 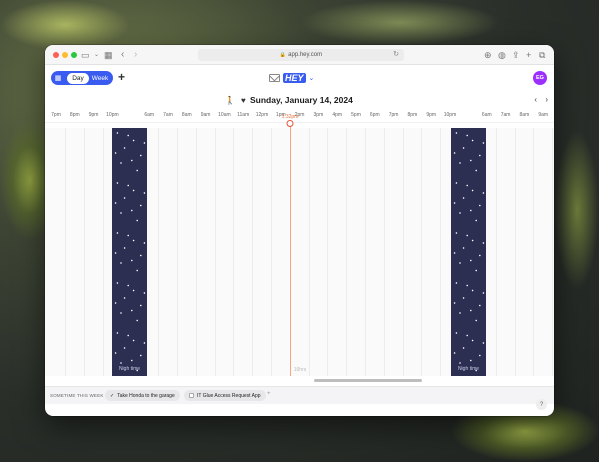 I want to click on close-window-button, so click(x=56, y=55).